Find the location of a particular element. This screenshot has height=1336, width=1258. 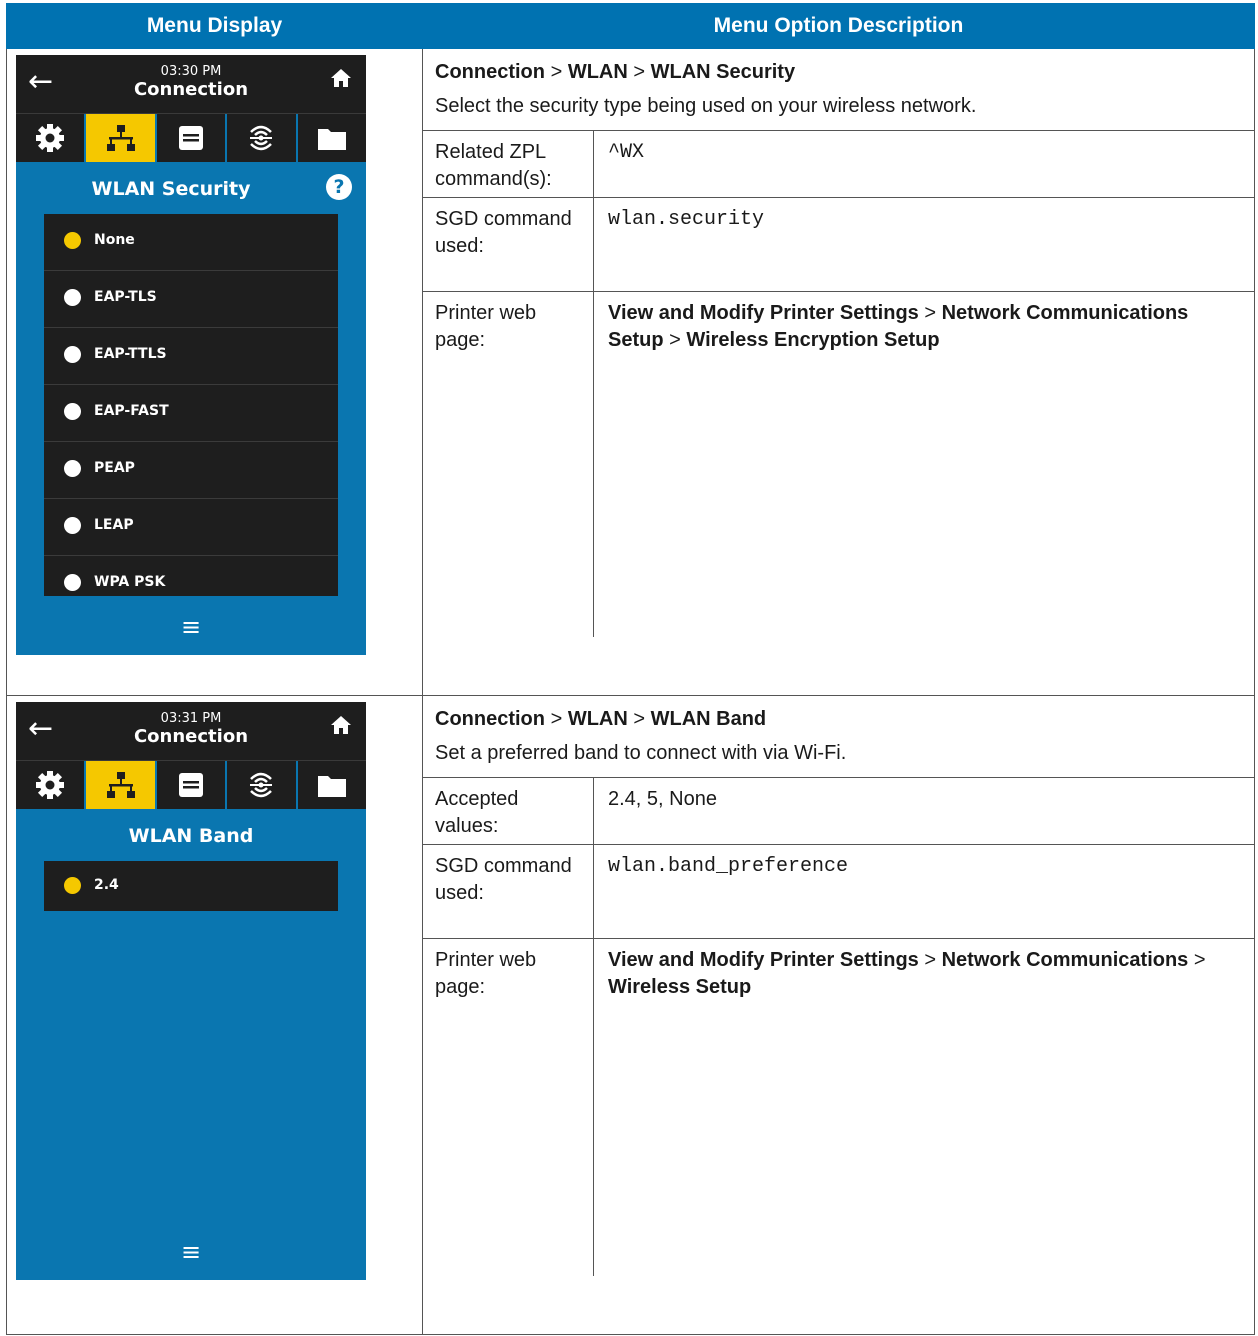

help-icon: ? is located at coordinates (339, 187).